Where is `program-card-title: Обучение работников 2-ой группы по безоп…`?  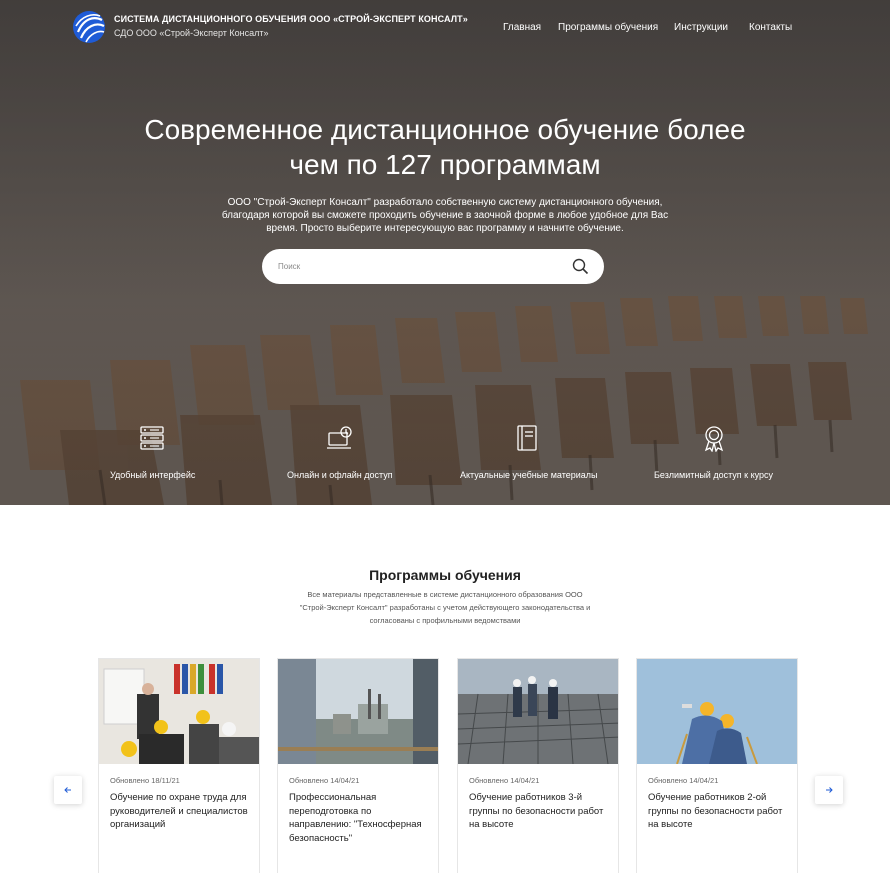 program-card-title: Обучение работников 2-ой группы по безоп… is located at coordinates (718, 811).